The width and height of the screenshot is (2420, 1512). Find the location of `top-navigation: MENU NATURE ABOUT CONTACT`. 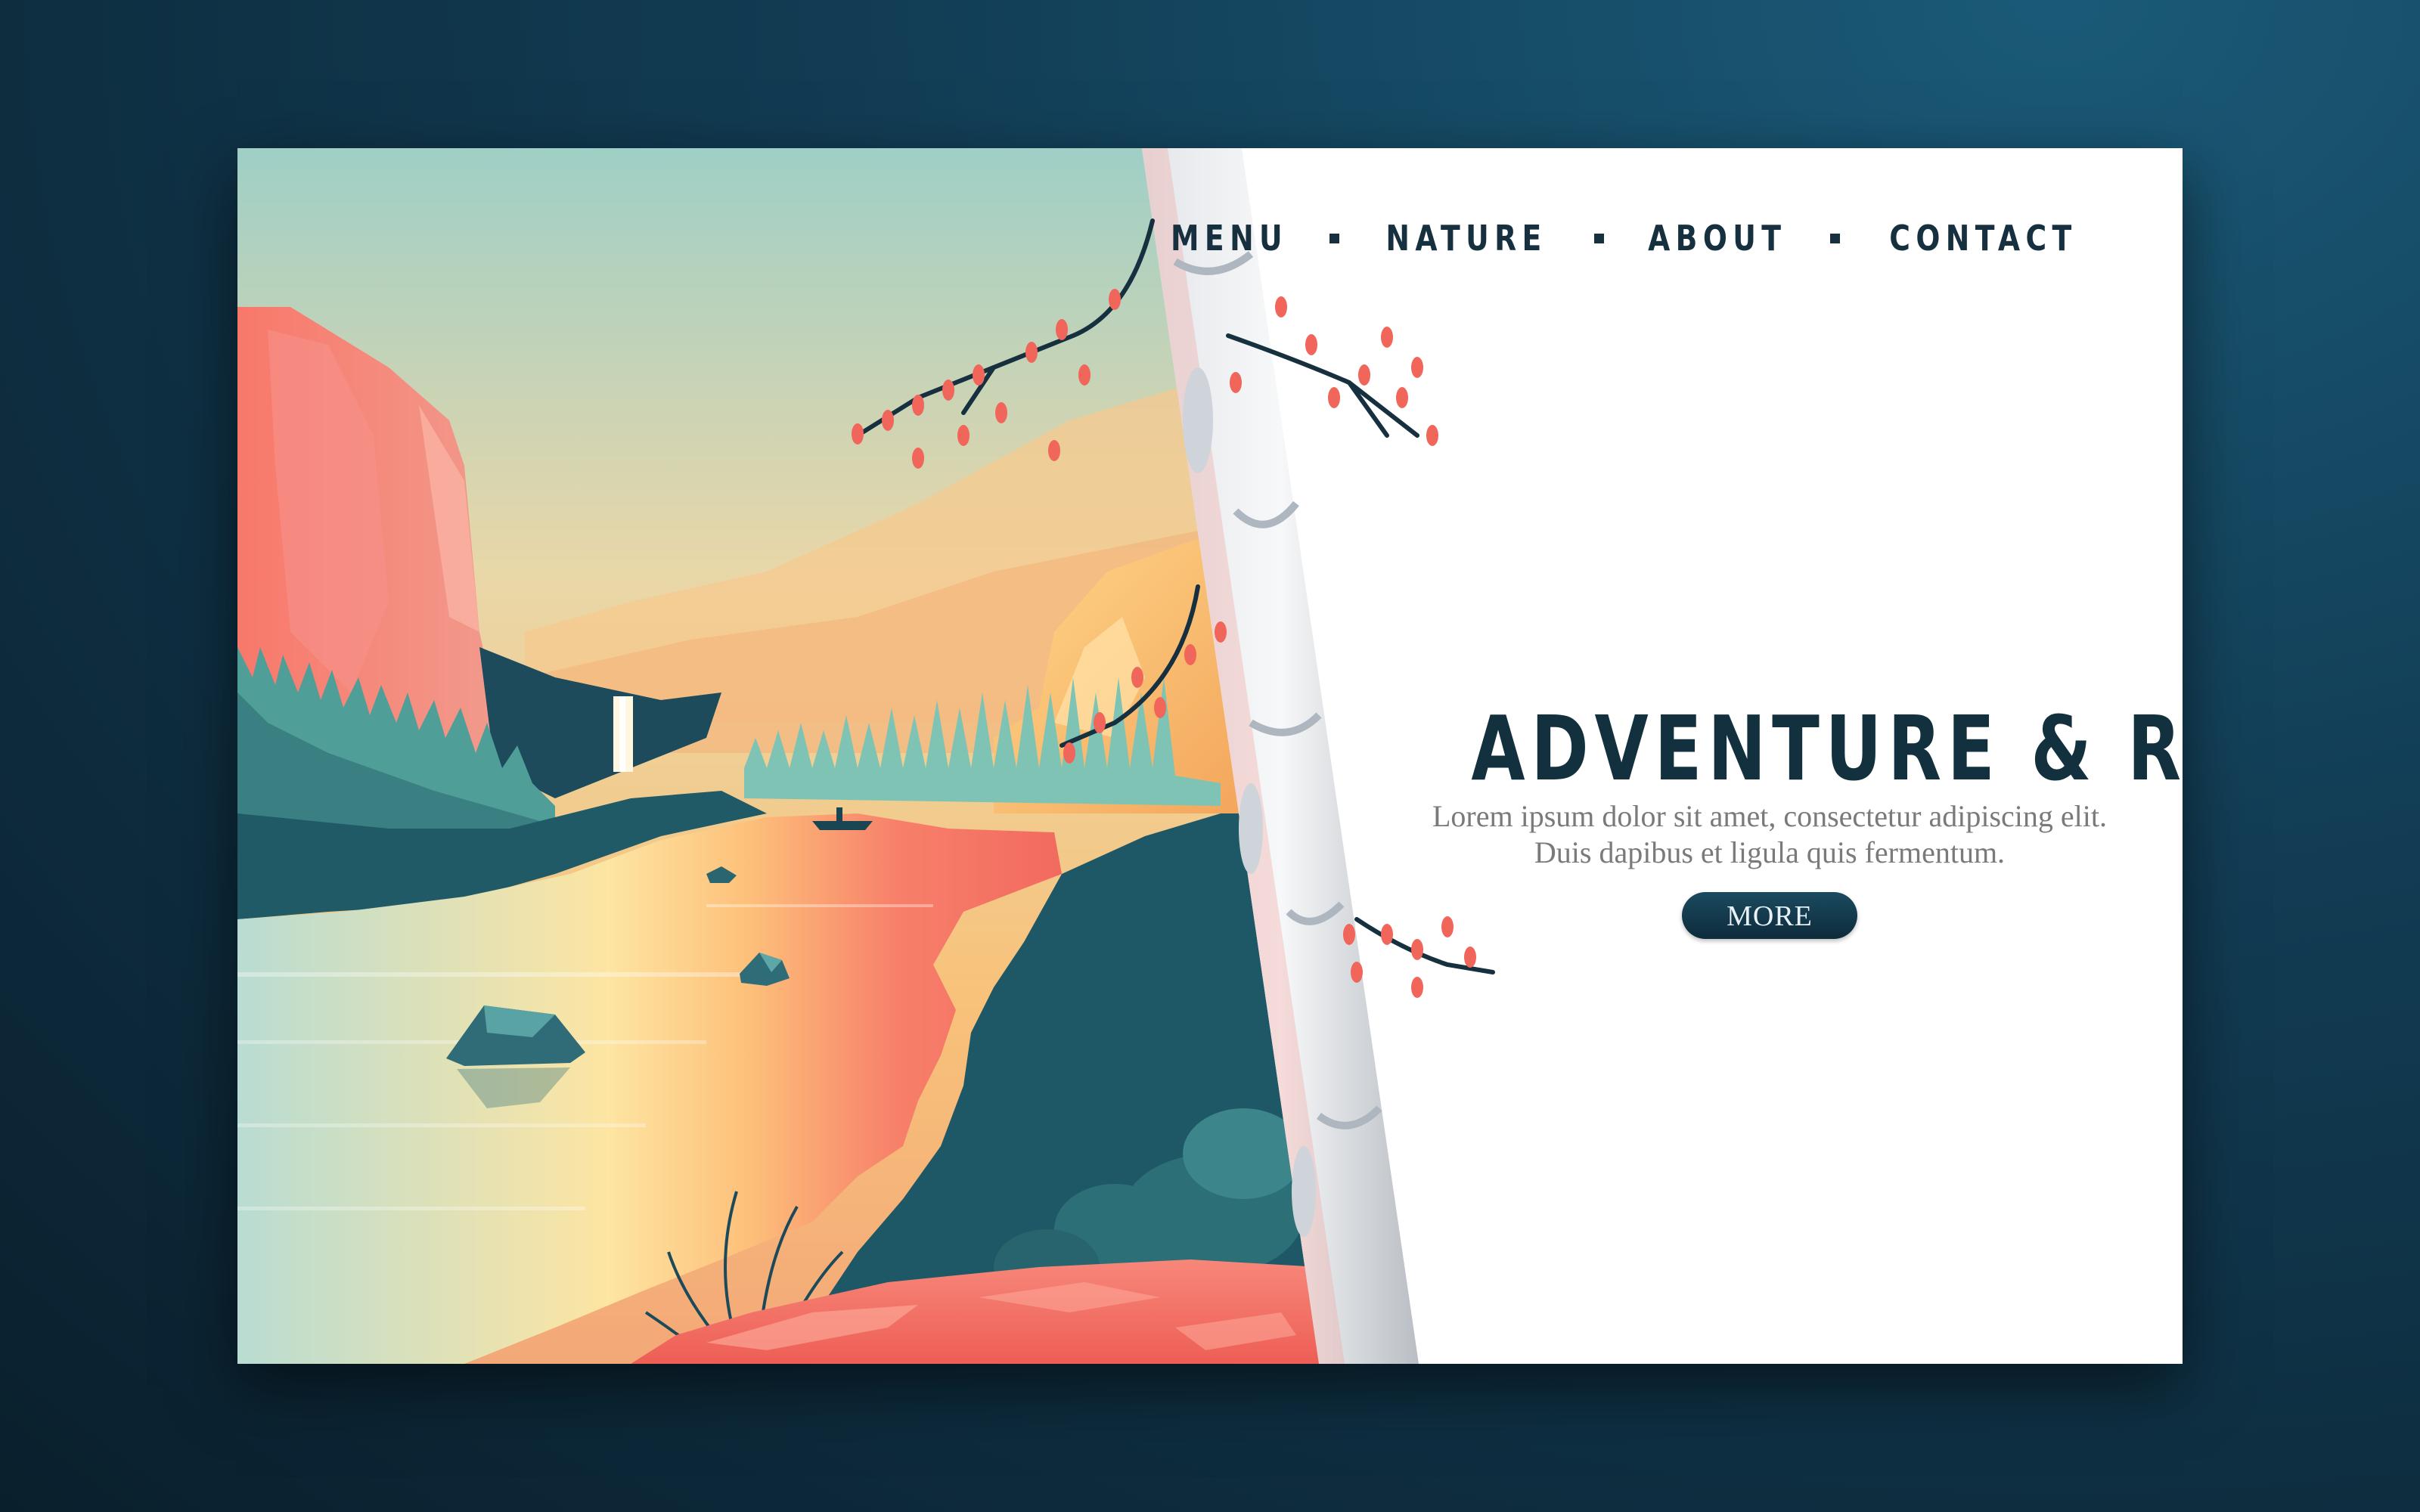

top-navigation: MENU NATURE ABOUT CONTACT is located at coordinates (1628, 238).